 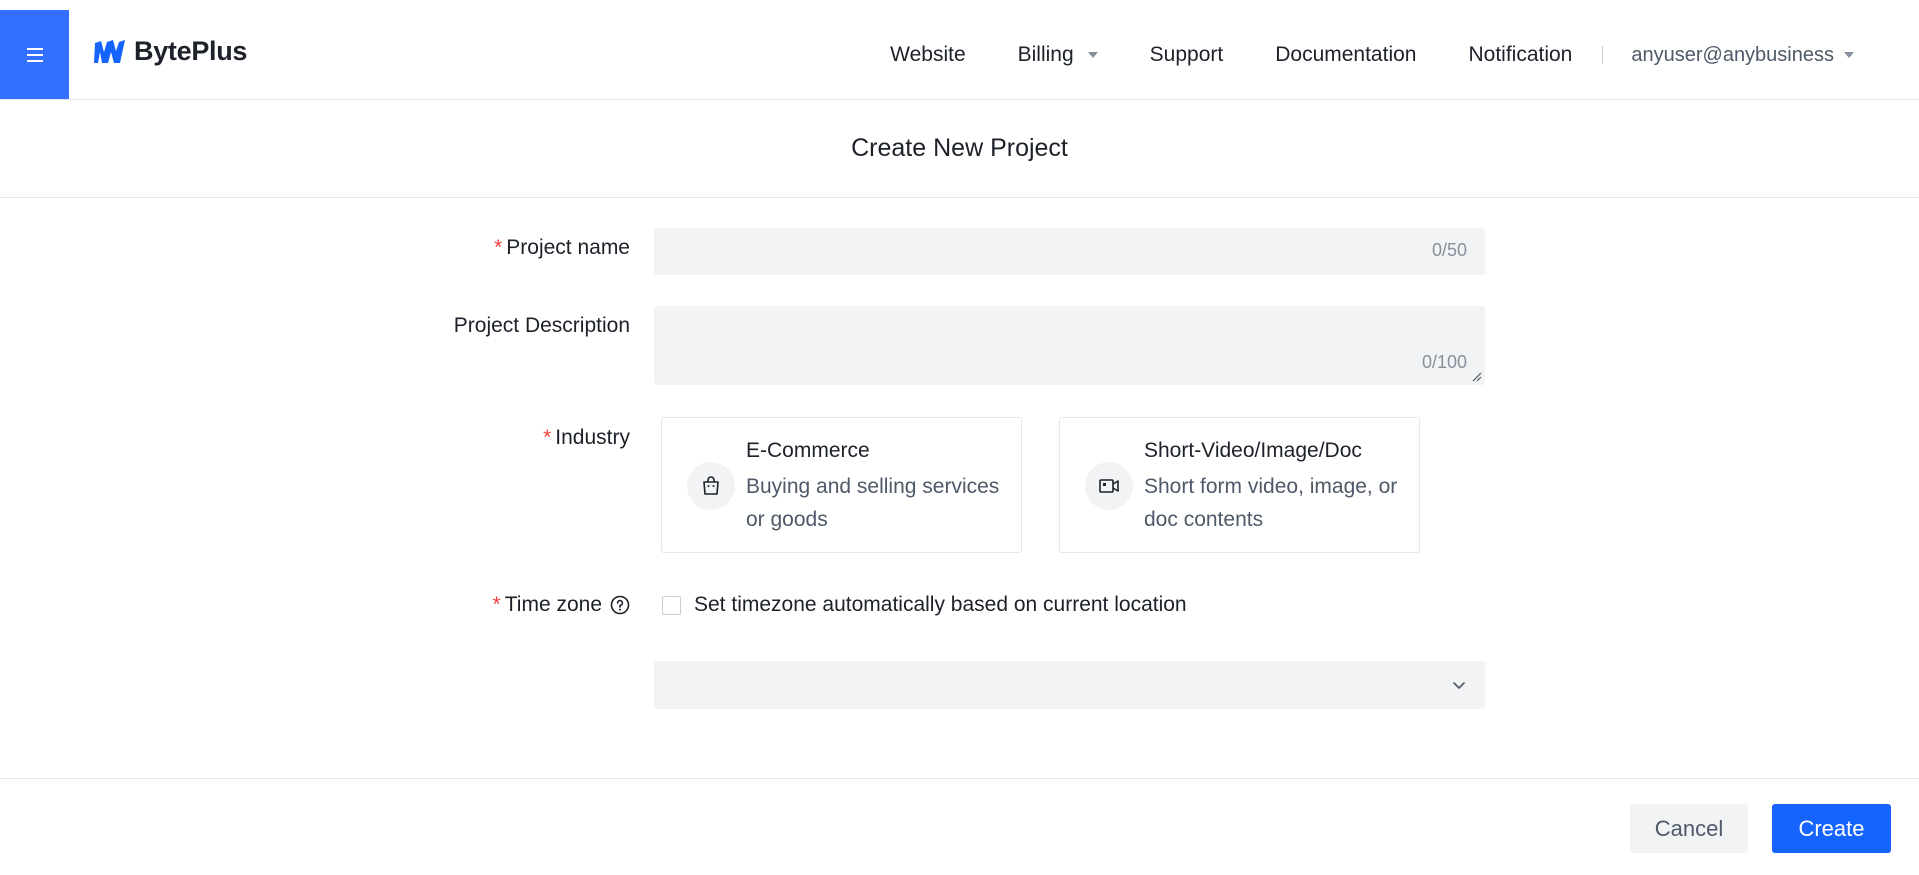 What do you see at coordinates (959, 826) in the screenshot?
I see `form-footer: Cancel Create` at bounding box center [959, 826].